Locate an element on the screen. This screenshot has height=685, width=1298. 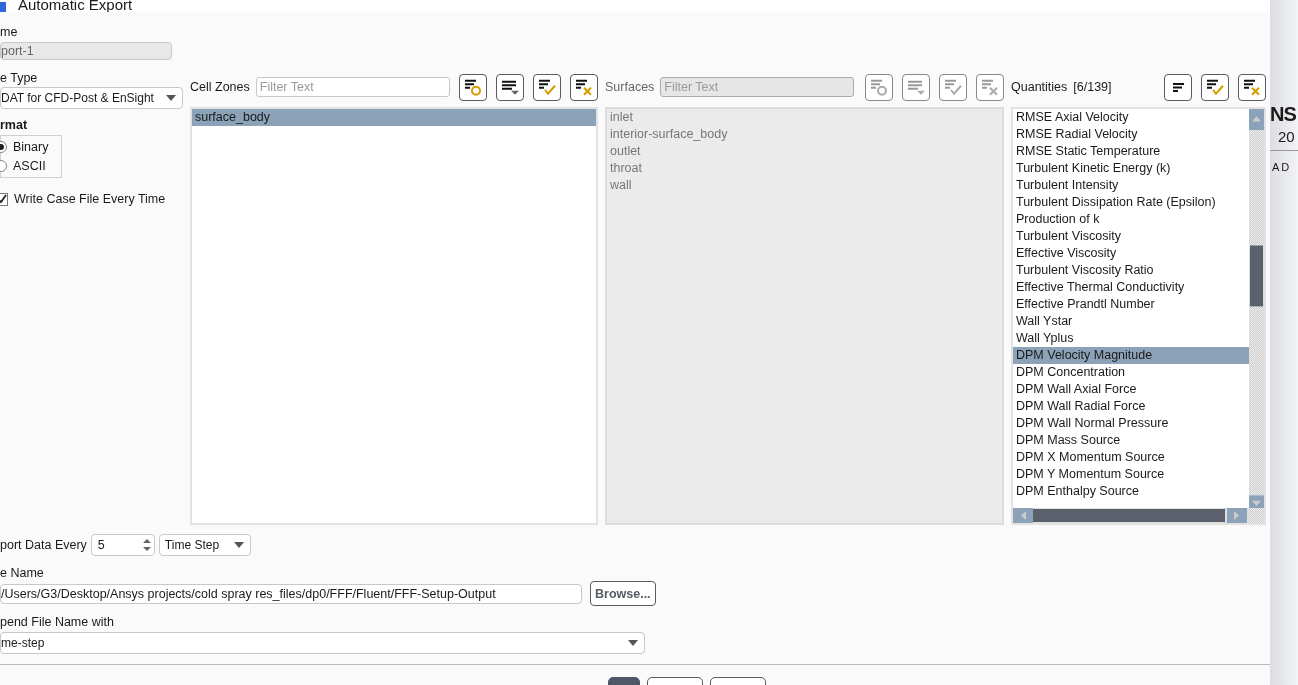
list-item: RMSE Axial Velocity is located at coordinates (1131, 117).